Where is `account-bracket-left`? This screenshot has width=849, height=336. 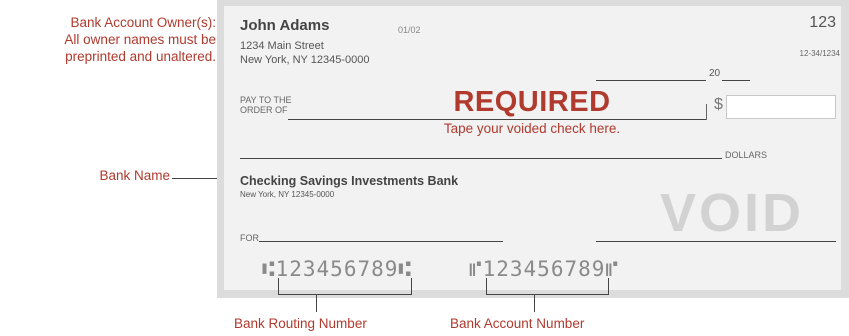 account-bracket-left is located at coordinates (486, 286).